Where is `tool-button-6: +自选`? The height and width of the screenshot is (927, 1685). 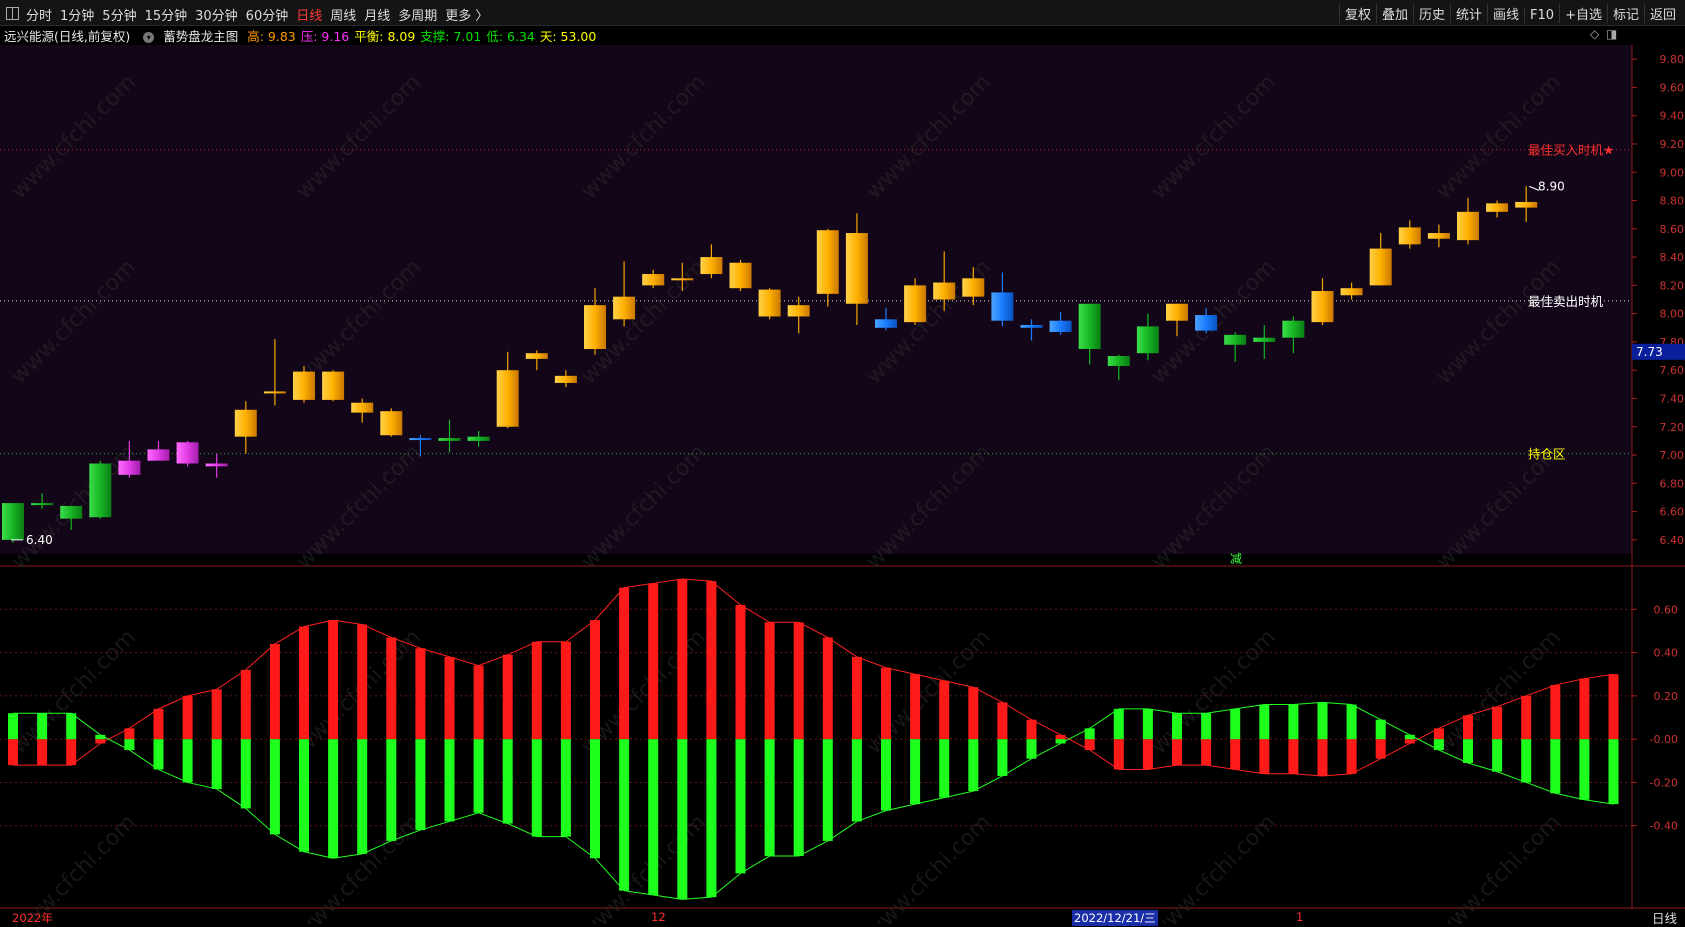 tool-button-6: +自选 is located at coordinates (1583, 13).